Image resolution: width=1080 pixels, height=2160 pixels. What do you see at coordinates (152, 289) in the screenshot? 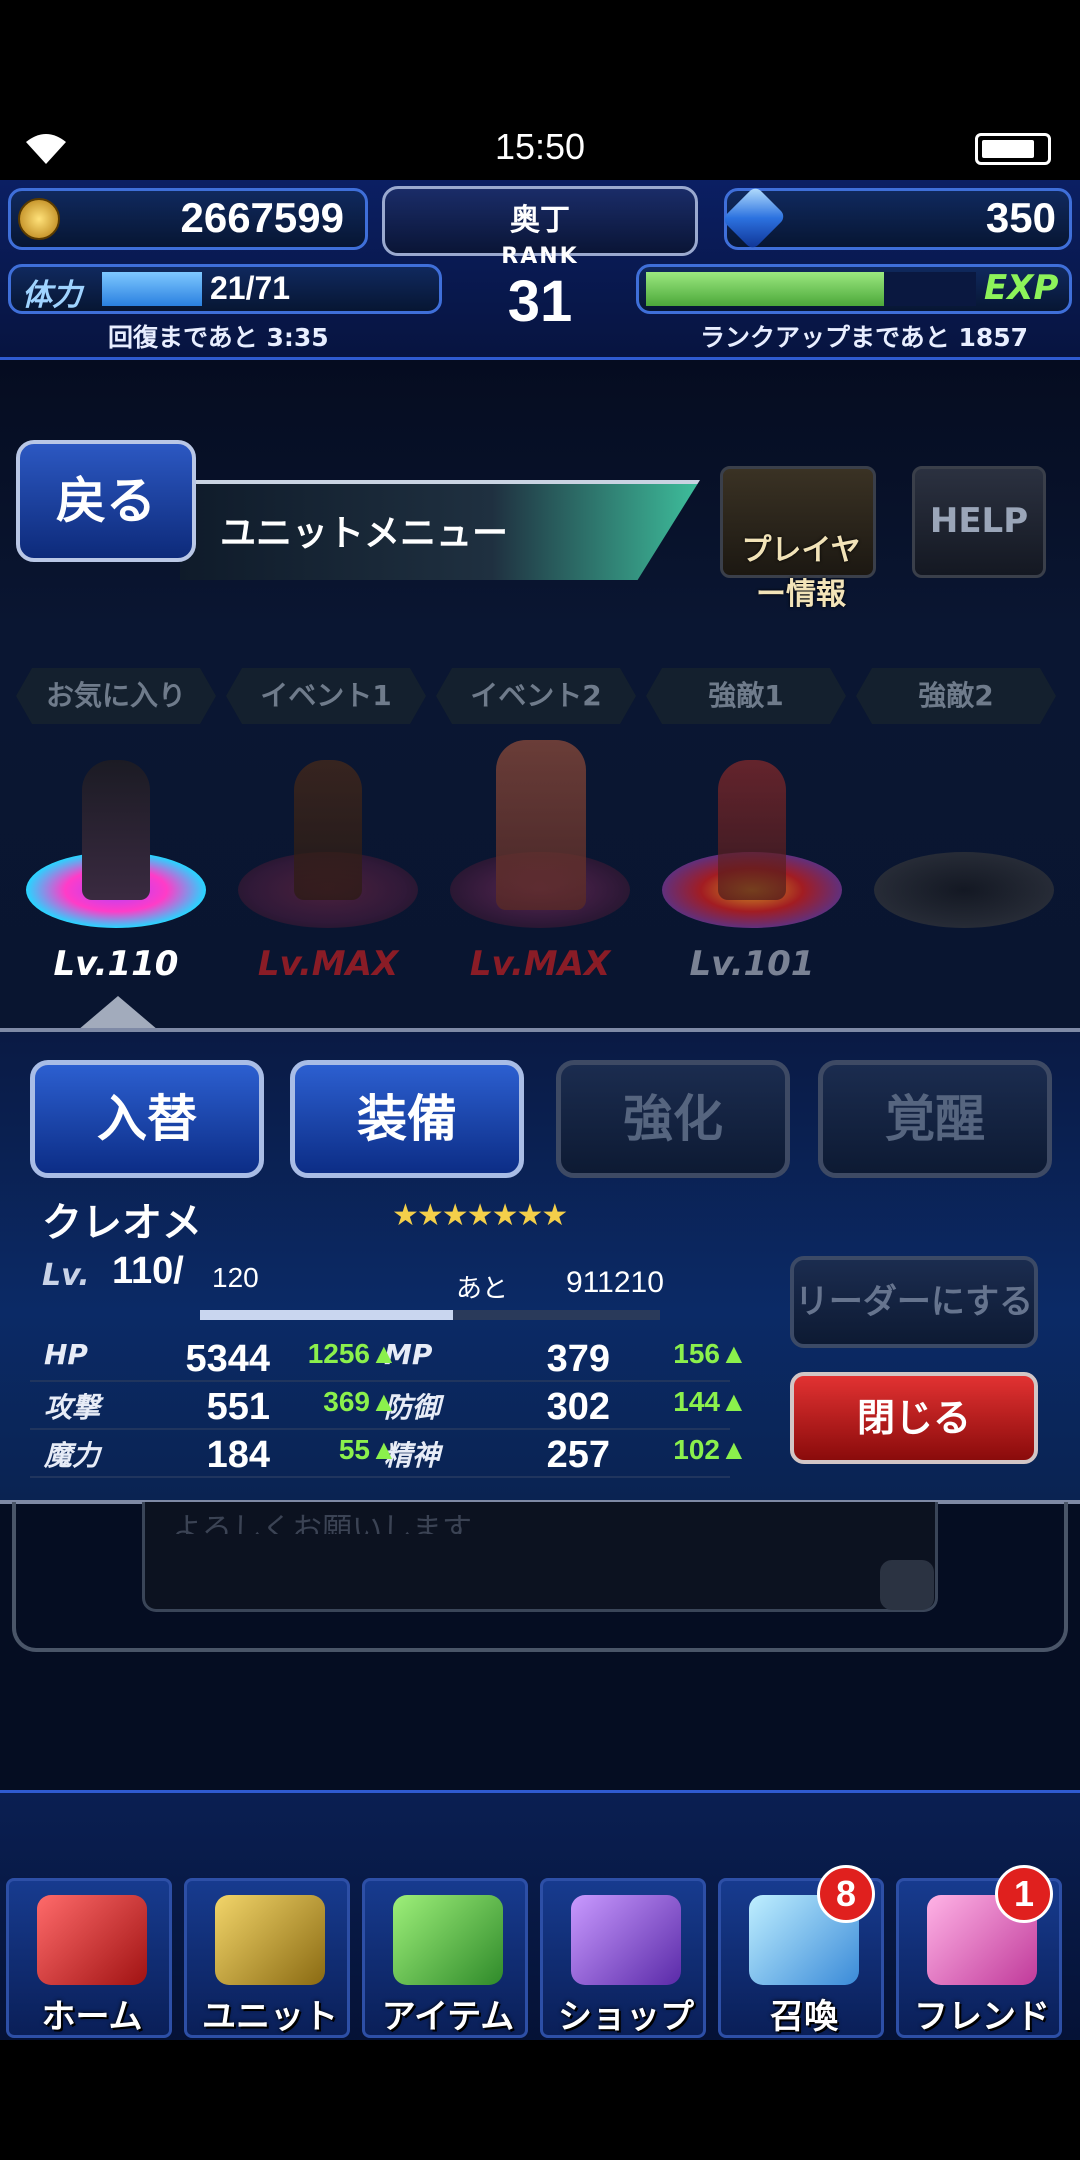
I see `stamina-bar` at bounding box center [152, 289].